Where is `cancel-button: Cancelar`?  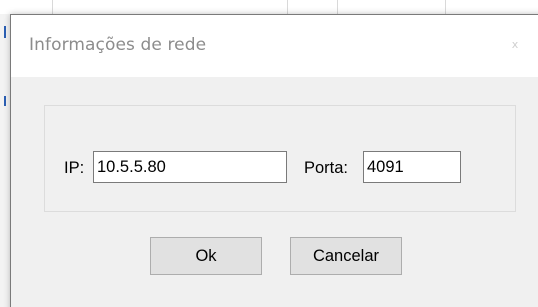
cancel-button: Cancelar is located at coordinates (346, 256).